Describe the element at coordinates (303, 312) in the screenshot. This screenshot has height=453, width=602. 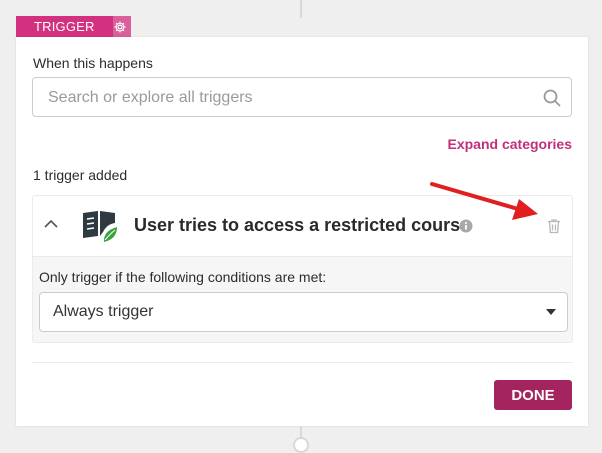
I see `conditions-select: Always trigger` at that location.